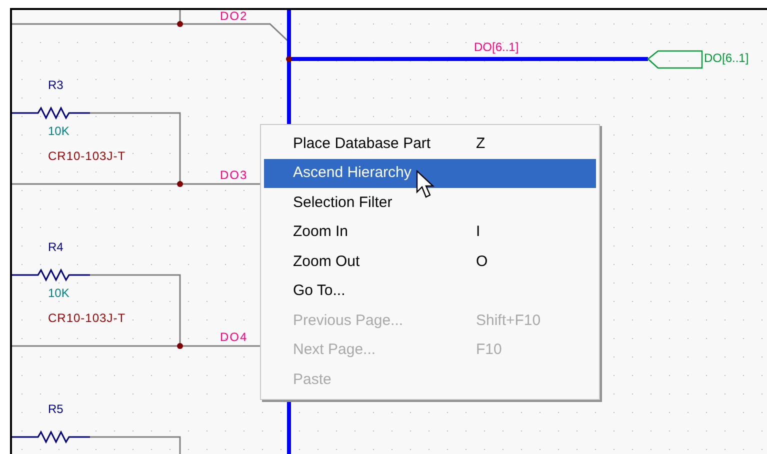 This screenshot has height=454, width=767. What do you see at coordinates (56, 409) in the screenshot?
I see `component-ref: R5` at bounding box center [56, 409].